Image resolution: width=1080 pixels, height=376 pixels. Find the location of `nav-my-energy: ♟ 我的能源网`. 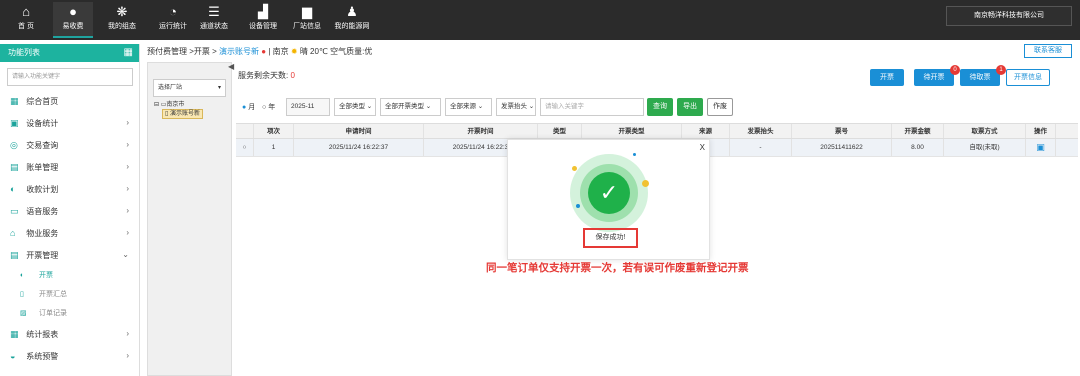

nav-my-energy: ♟ 我的能源网 is located at coordinates (352, 20).